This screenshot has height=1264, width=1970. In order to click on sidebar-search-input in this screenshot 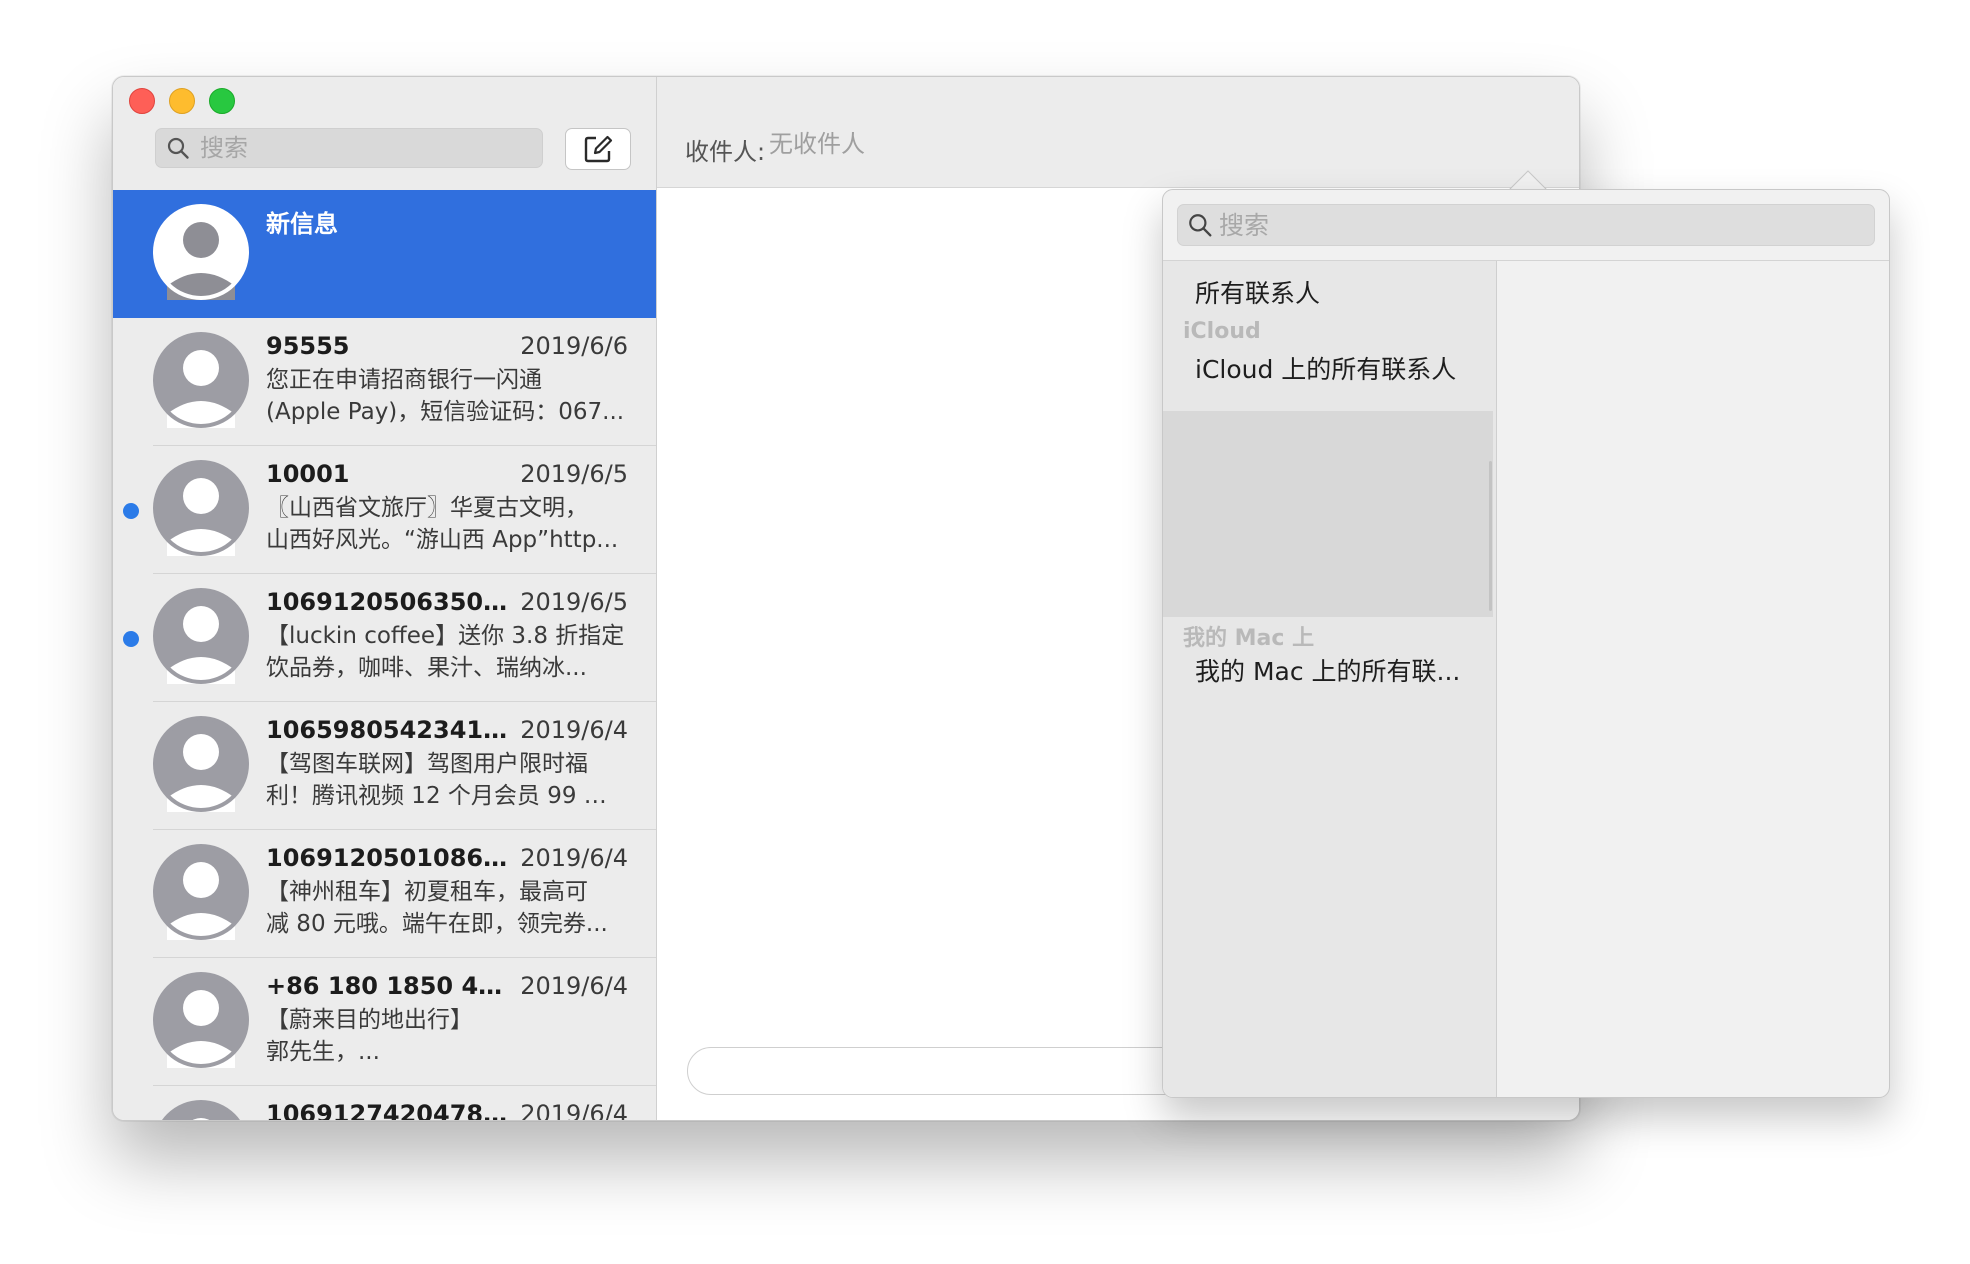, I will do `click(360, 148)`.